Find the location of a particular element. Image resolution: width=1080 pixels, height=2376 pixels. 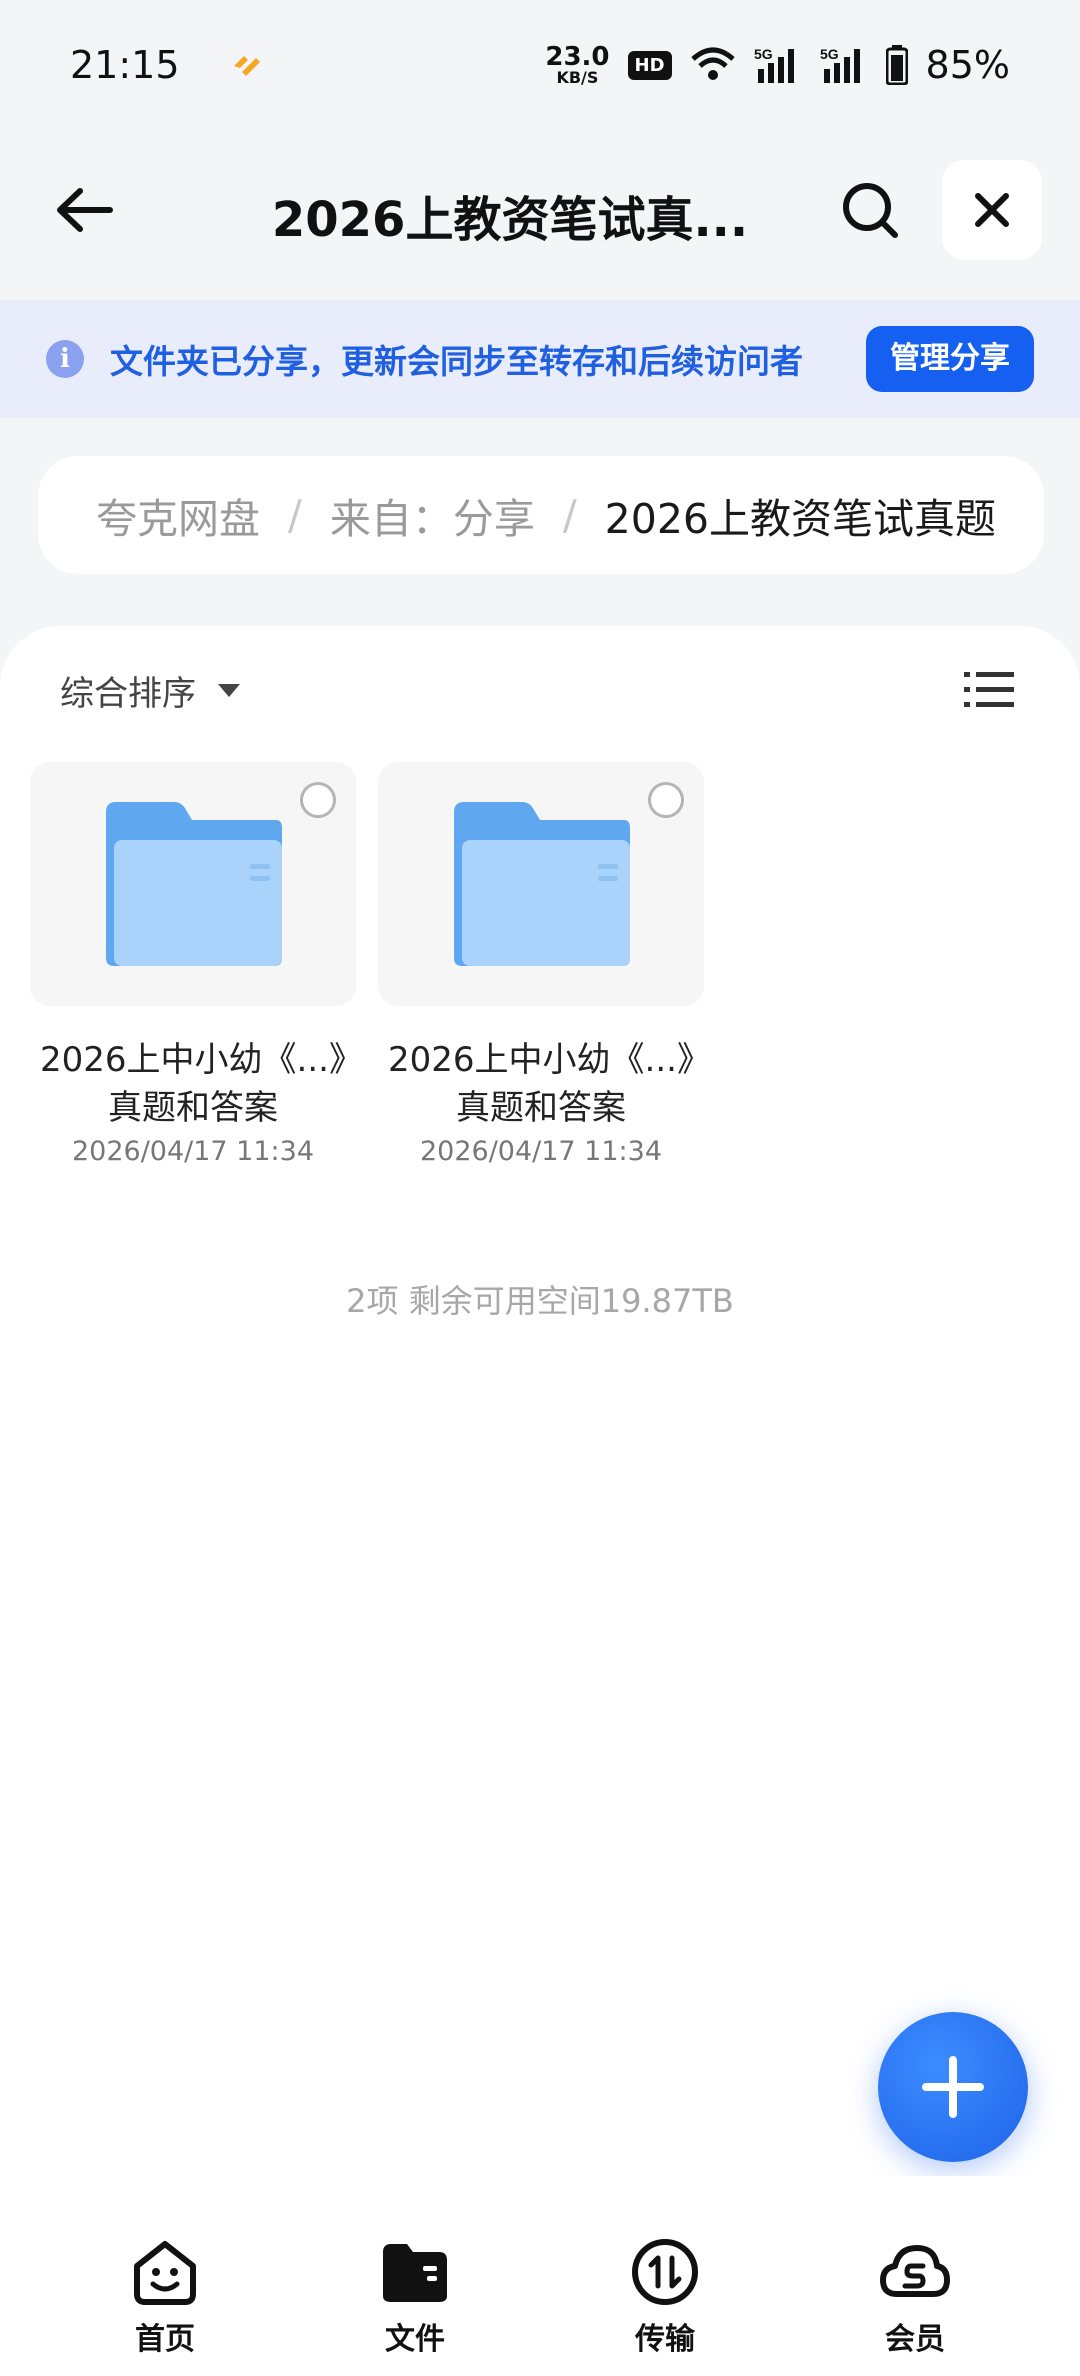

nav-item-files: 文件 is located at coordinates (415, 2306).